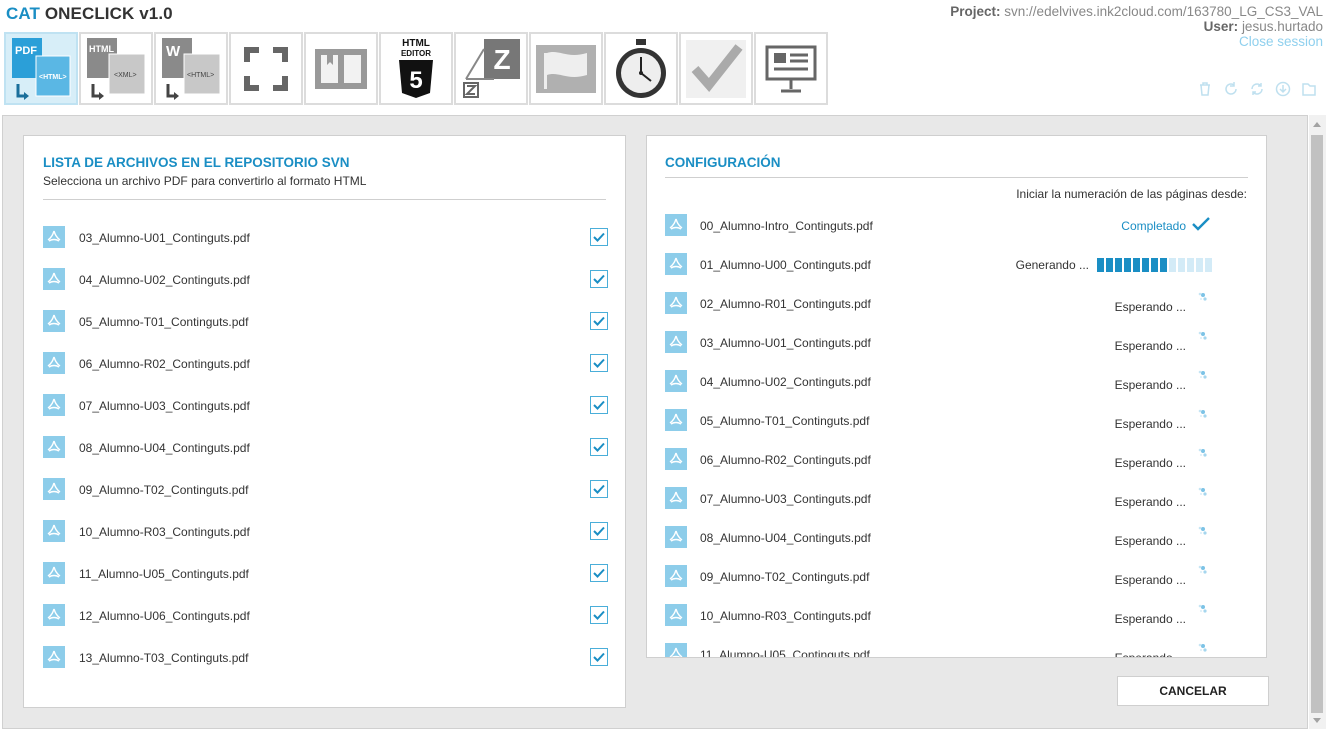 Image resolution: width=1328 pixels, height=731 pixels. What do you see at coordinates (325, 364) in the screenshot?
I see `list-item: 06_Alumno-R02_Continguts.pdf` at bounding box center [325, 364].